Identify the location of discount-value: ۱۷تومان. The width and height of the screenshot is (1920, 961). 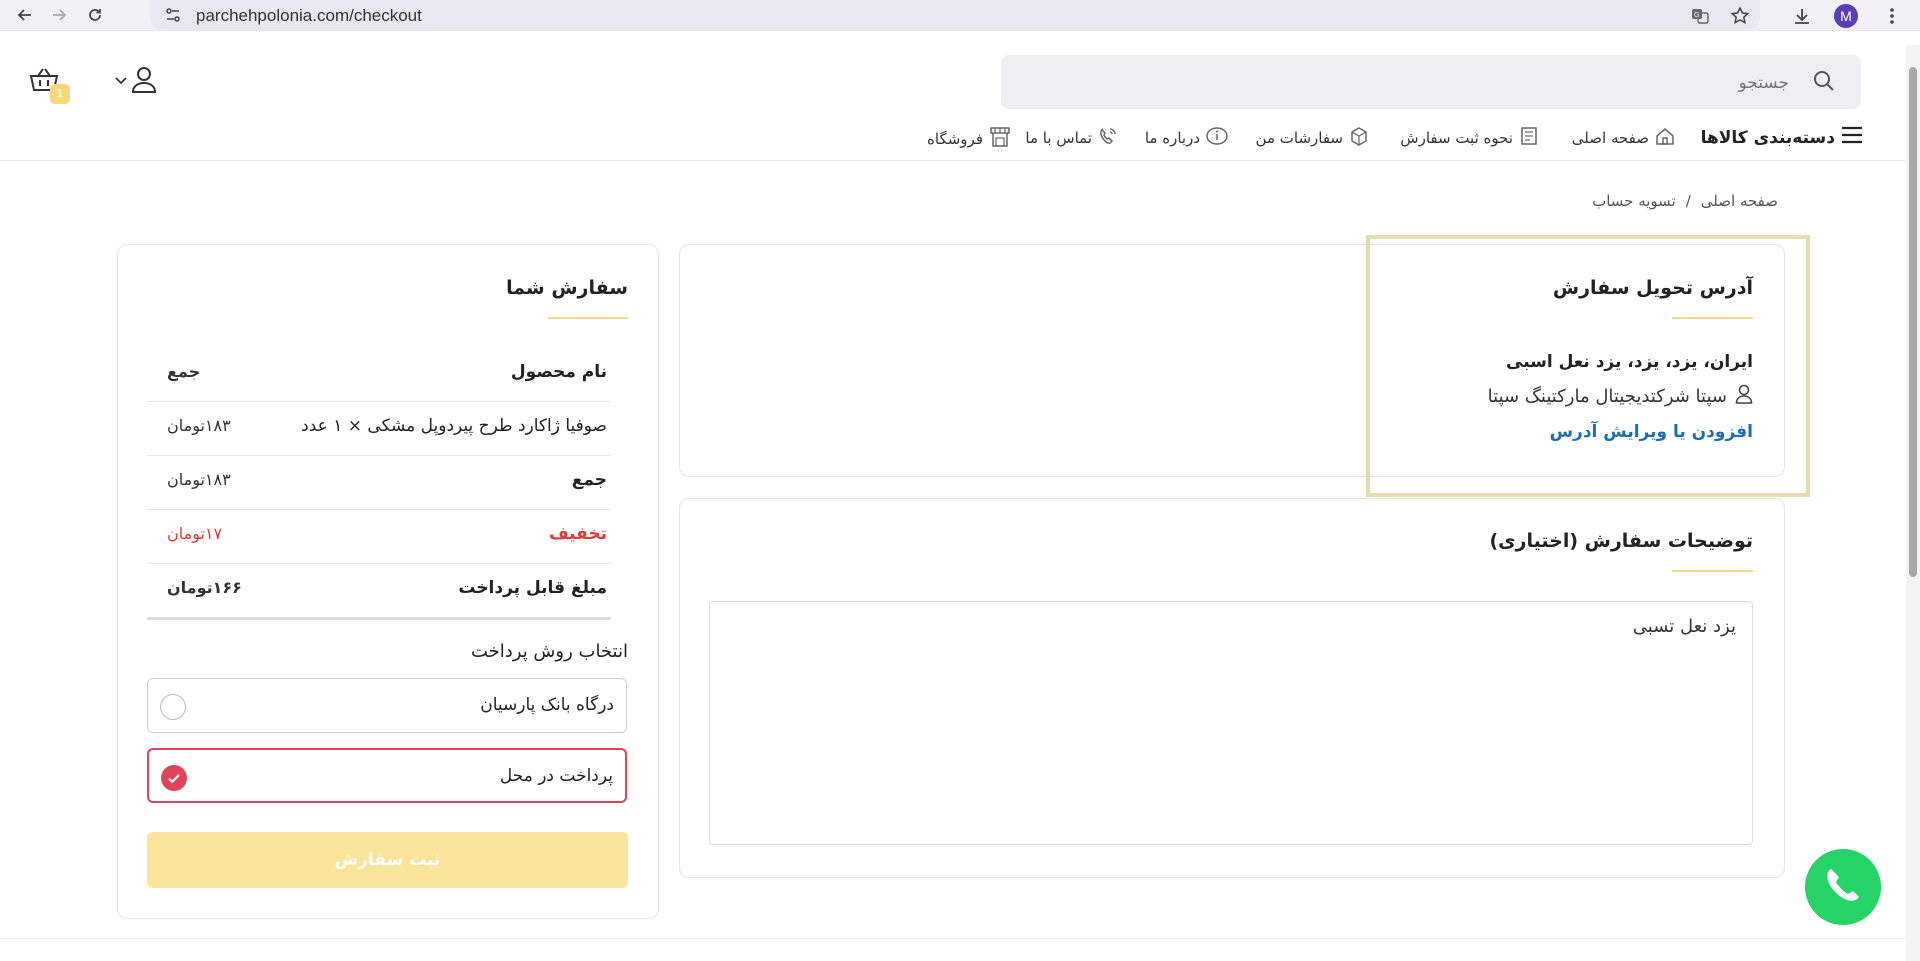
(195, 533).